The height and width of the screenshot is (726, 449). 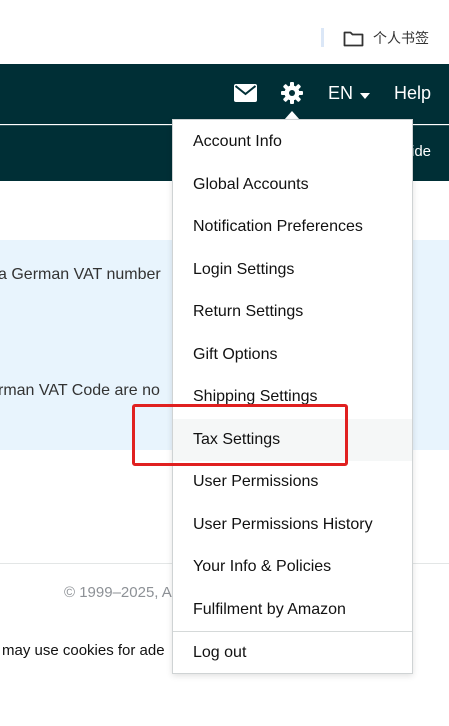 What do you see at coordinates (292, 227) in the screenshot?
I see `menu-item-notification-preferences: Notification Preferences` at bounding box center [292, 227].